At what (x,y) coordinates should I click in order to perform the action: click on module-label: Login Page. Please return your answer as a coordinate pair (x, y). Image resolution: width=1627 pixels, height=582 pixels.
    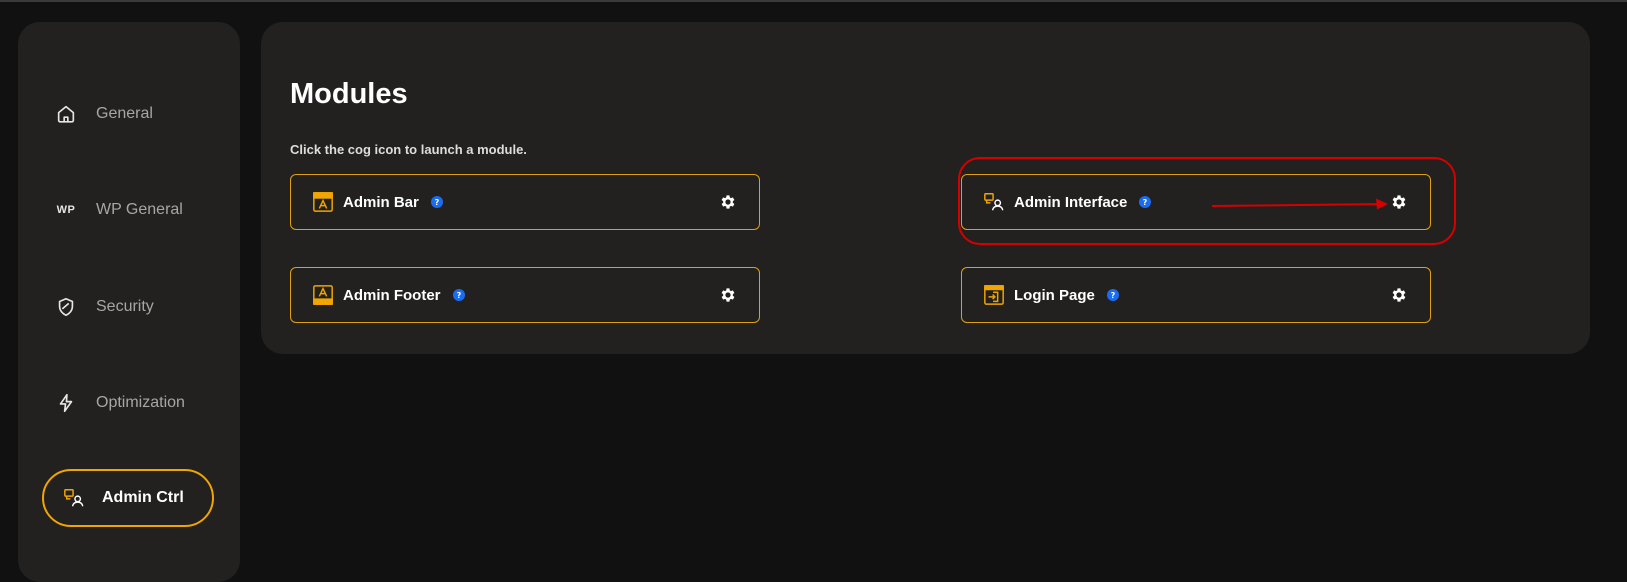
    Looking at the image, I should click on (1054, 295).